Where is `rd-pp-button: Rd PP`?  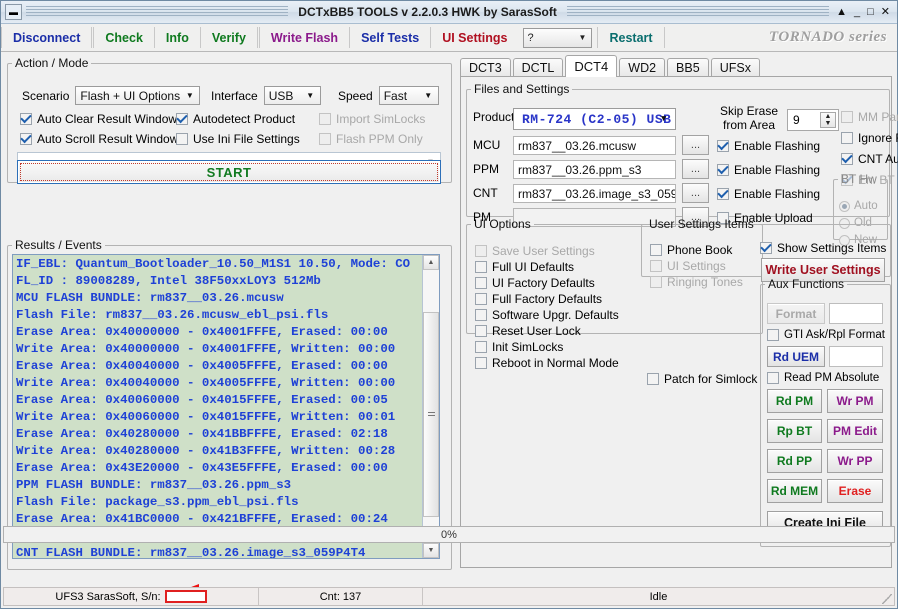 rd-pp-button: Rd PP is located at coordinates (794, 461).